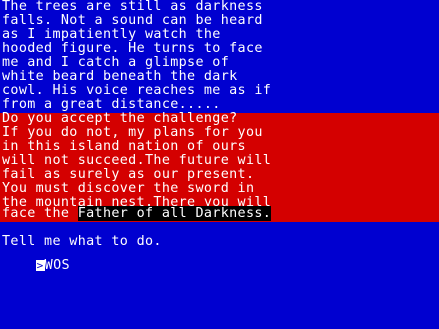 This screenshot has height=329, width=439. Describe the element at coordinates (120, 118) in the screenshot. I see `speech-line: Do you accept the challenge?` at that location.